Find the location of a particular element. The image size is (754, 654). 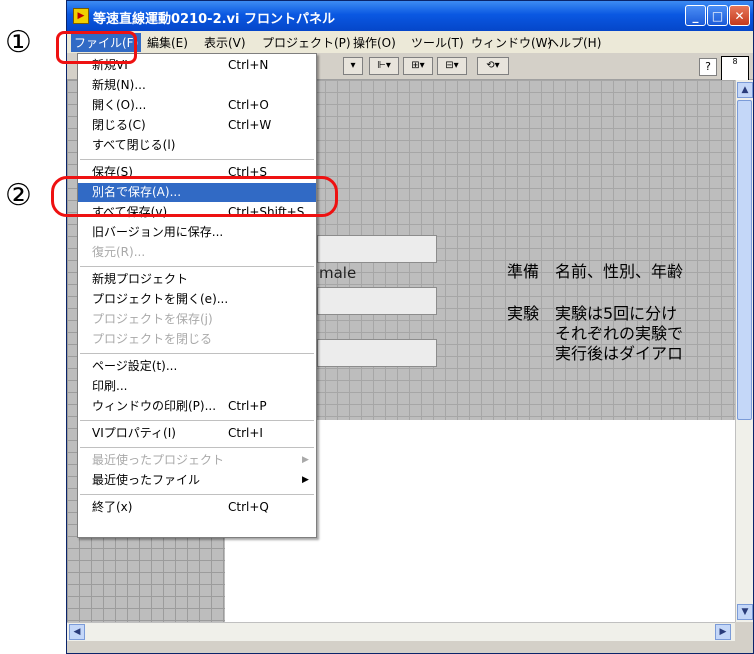

menu-item-shortcut: Ctrl+W is located at coordinates (250, 125).